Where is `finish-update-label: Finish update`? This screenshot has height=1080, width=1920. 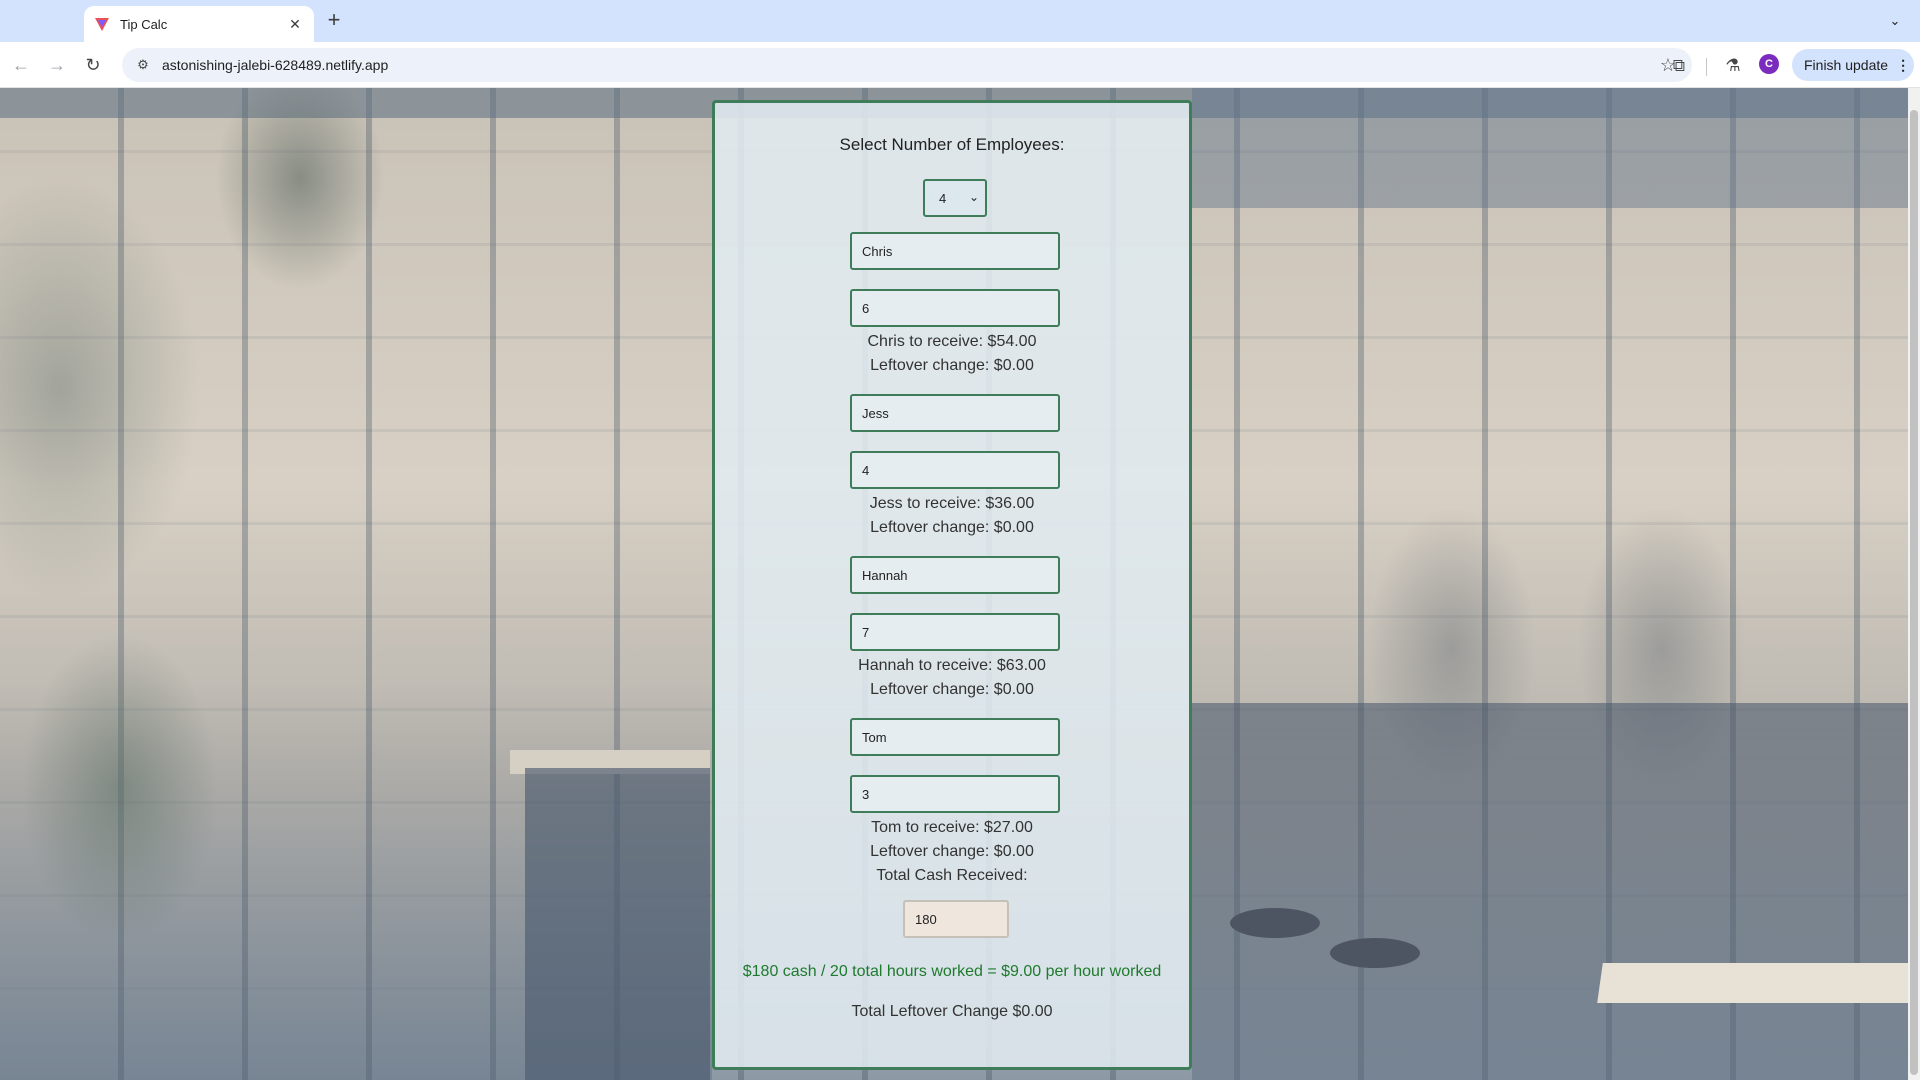
finish-update-label: Finish update is located at coordinates (1846, 65).